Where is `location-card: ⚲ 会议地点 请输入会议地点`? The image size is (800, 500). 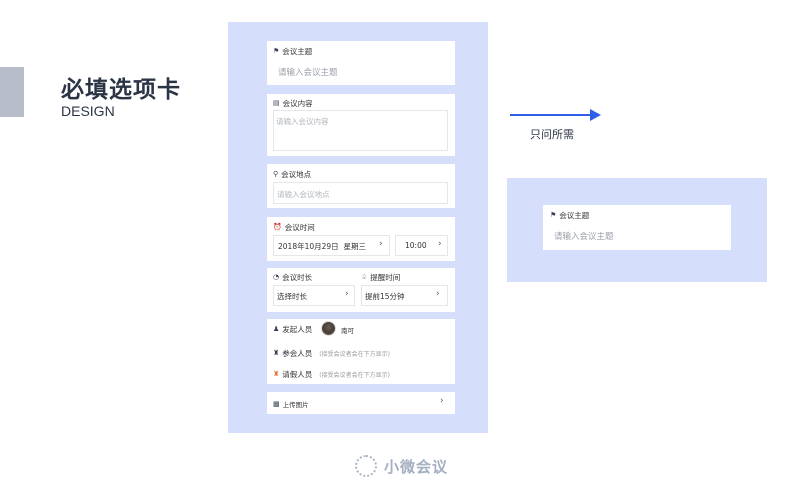 location-card: ⚲ 会议地点 请输入会议地点 is located at coordinates (361, 186).